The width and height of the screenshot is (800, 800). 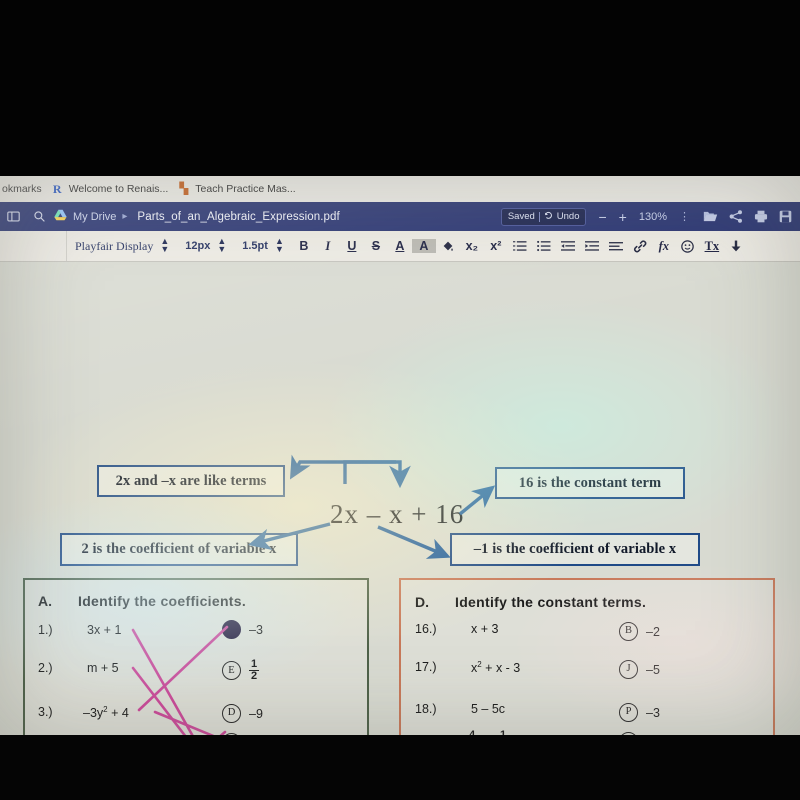 I want to click on section-letter: A., so click(x=45, y=601).